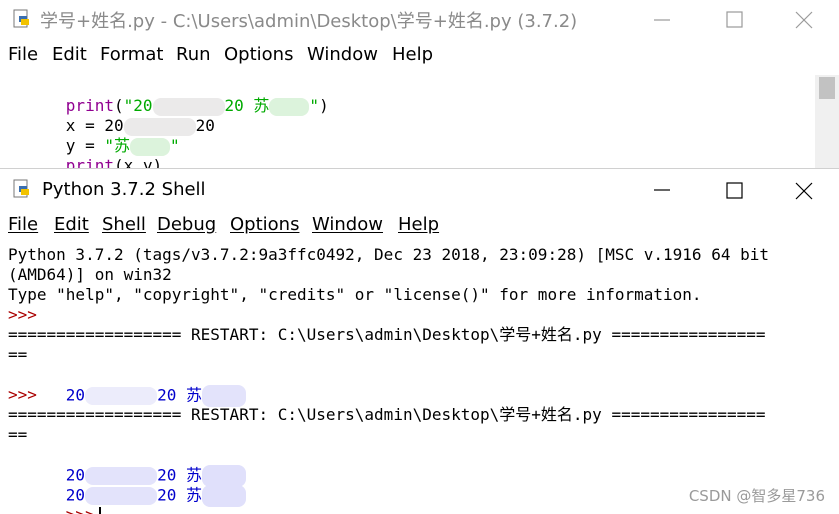 This screenshot has height=514, width=839. I want to click on editor-menu-edit: Edit, so click(69, 54).